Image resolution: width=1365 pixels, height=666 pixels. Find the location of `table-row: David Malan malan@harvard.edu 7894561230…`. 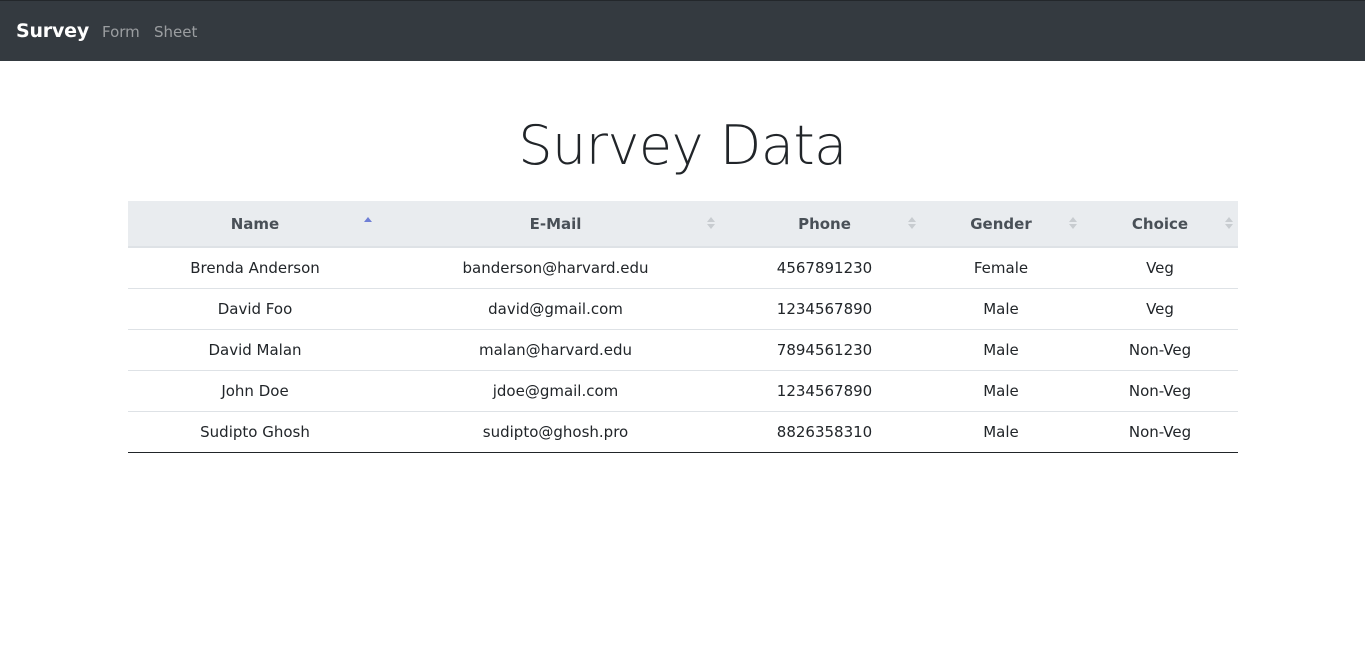

table-row: David Malan malan@harvard.edu 7894561230… is located at coordinates (683, 349).